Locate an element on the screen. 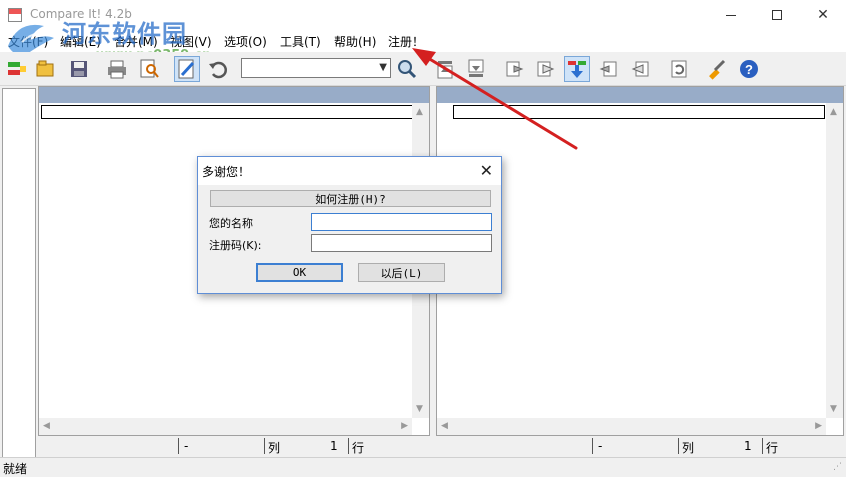 This screenshot has height=477, width=846. undo-button is located at coordinates (218, 69).